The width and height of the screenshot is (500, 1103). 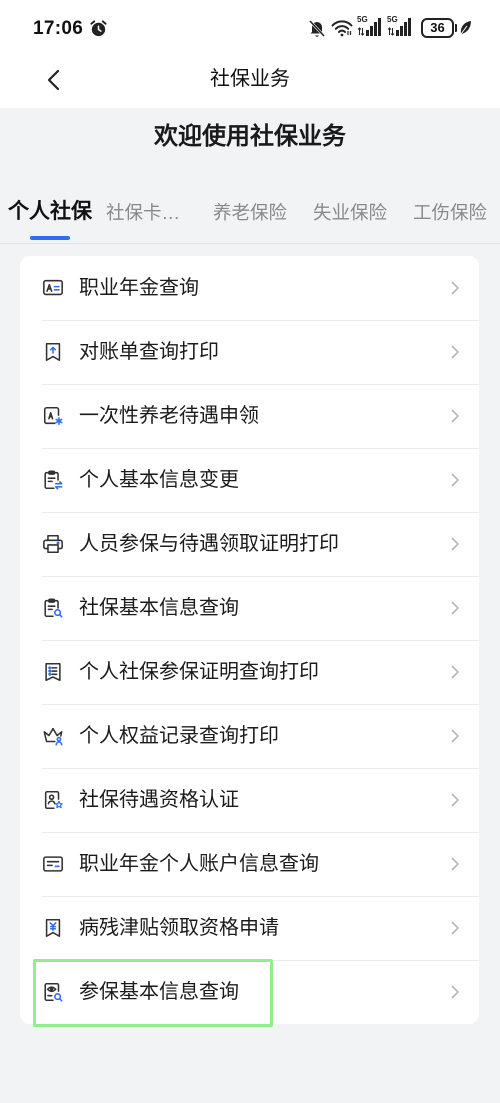 What do you see at coordinates (159, 992) in the screenshot?
I see `menu-item-label: 参保基本信息查询` at bounding box center [159, 992].